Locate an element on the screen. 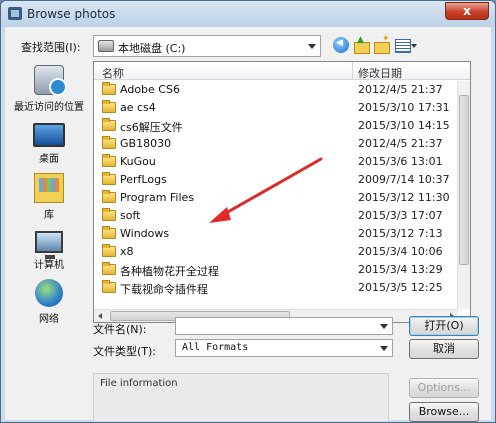 The width and height of the screenshot is (496, 423). list-item: Program Files 2015/3/12 11:30 is located at coordinates (276, 198).